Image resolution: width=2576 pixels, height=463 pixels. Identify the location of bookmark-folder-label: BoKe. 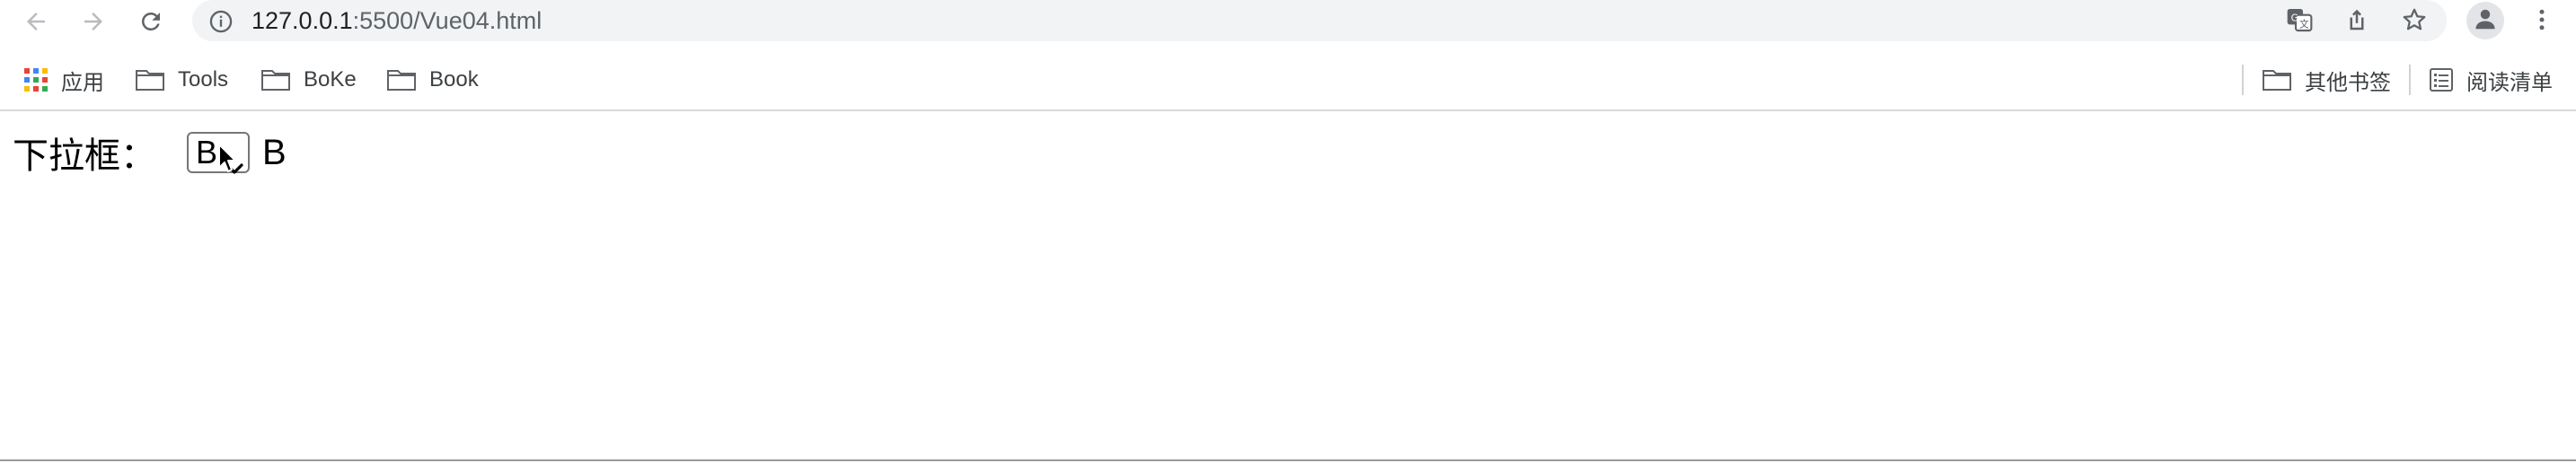
(330, 79).